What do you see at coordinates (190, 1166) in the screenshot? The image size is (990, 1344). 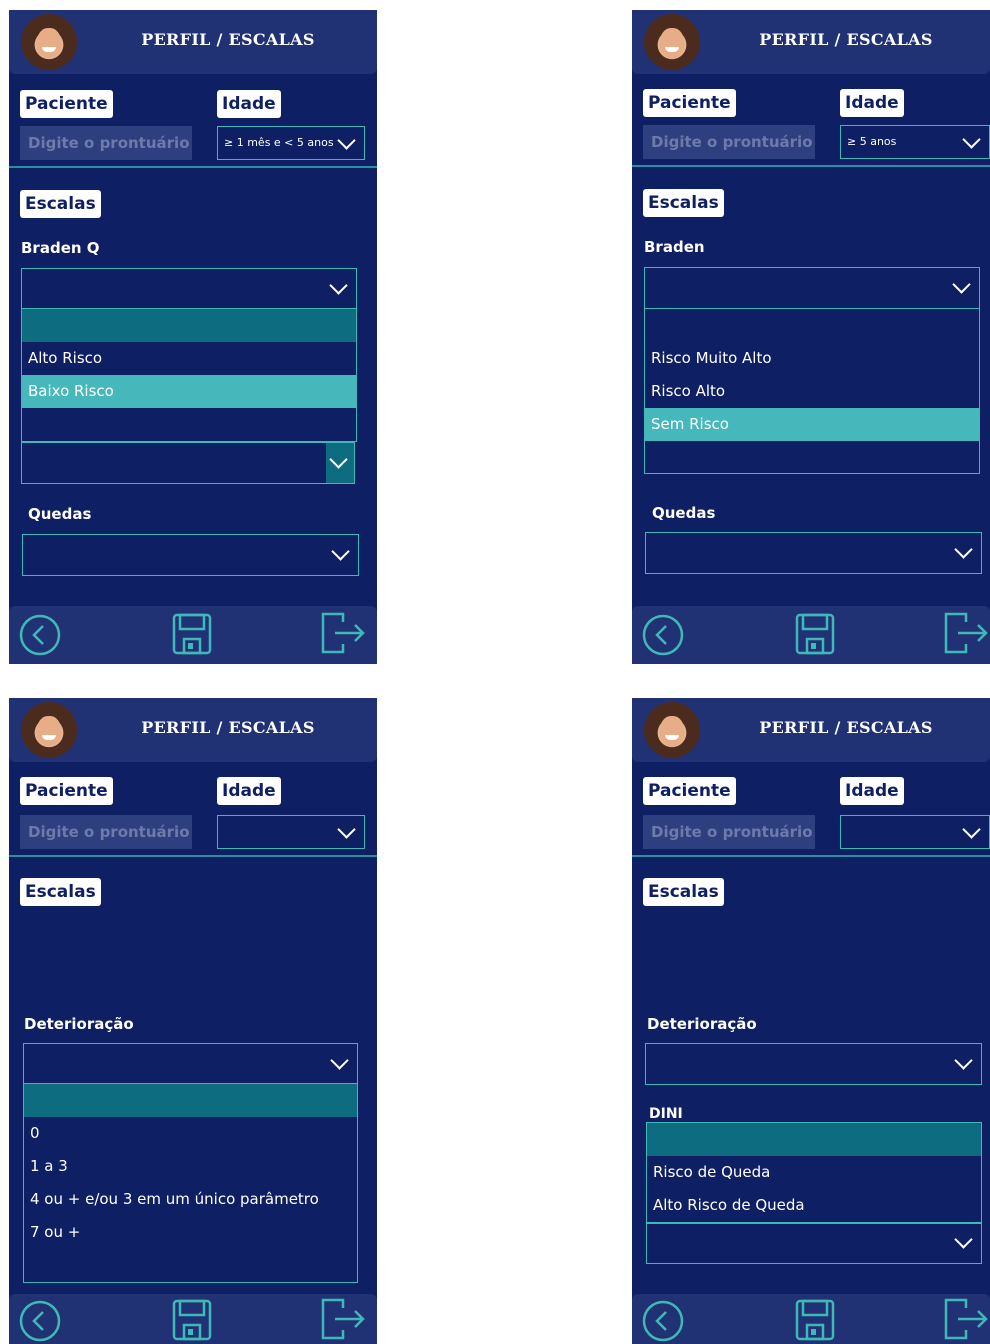 I see `list-item: 1 a 3` at bounding box center [190, 1166].